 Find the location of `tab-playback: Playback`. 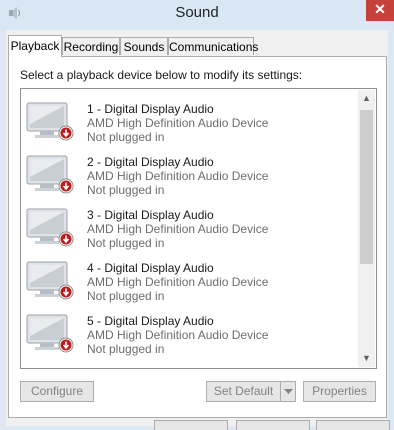

tab-playback: Playback is located at coordinates (35, 46).